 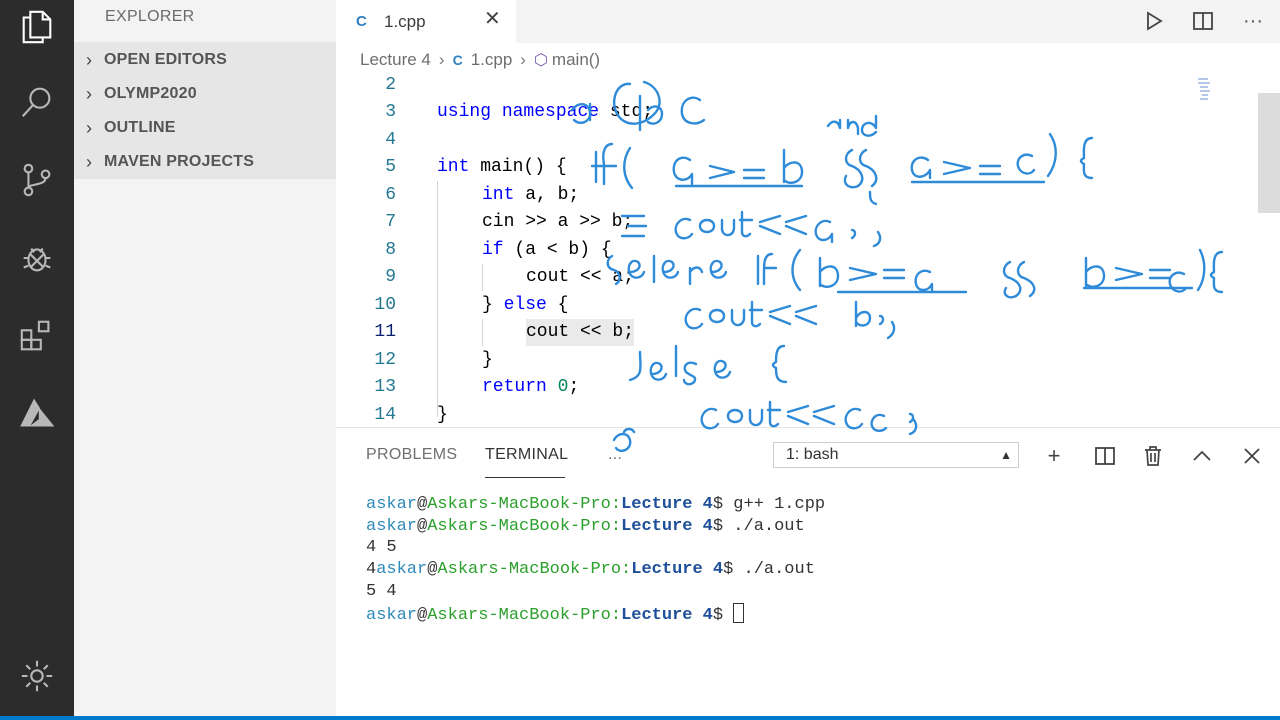 I want to click on minimap, so click(x=1207, y=90).